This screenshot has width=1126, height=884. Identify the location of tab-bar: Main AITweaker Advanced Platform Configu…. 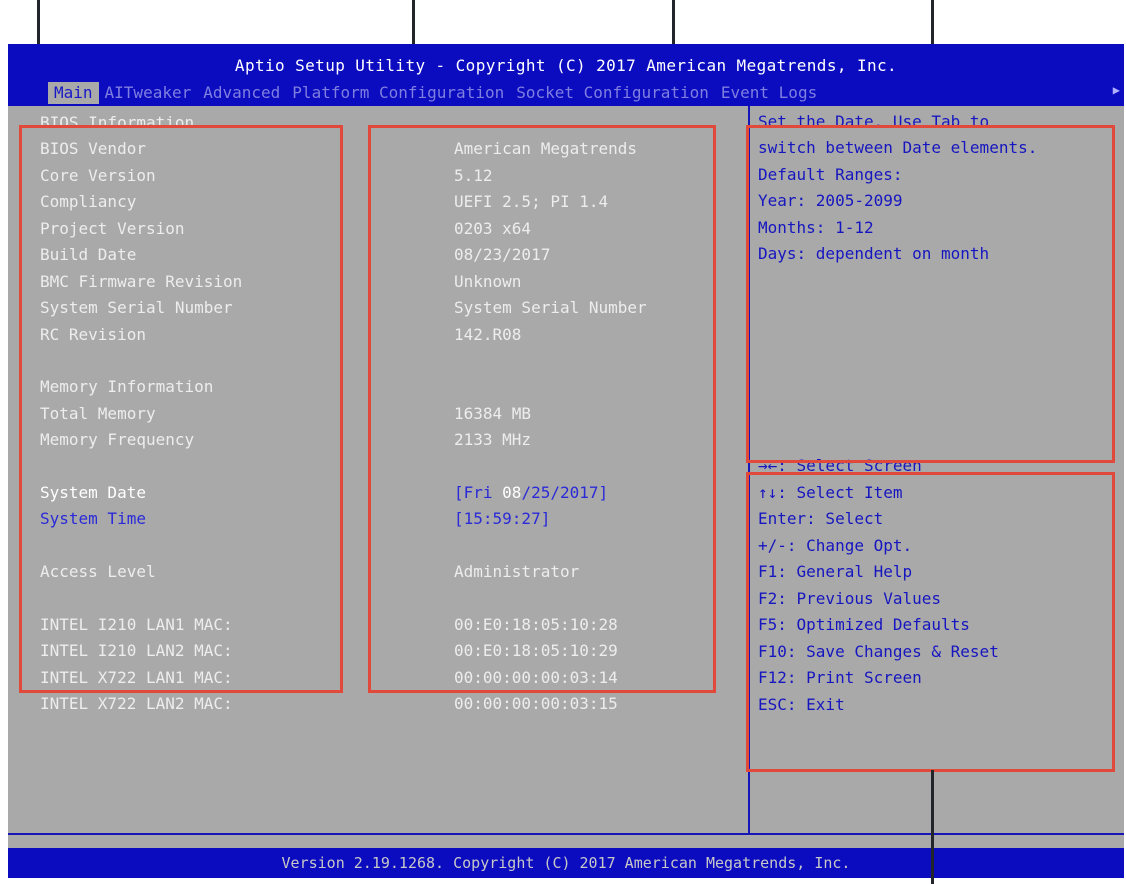
(435, 93).